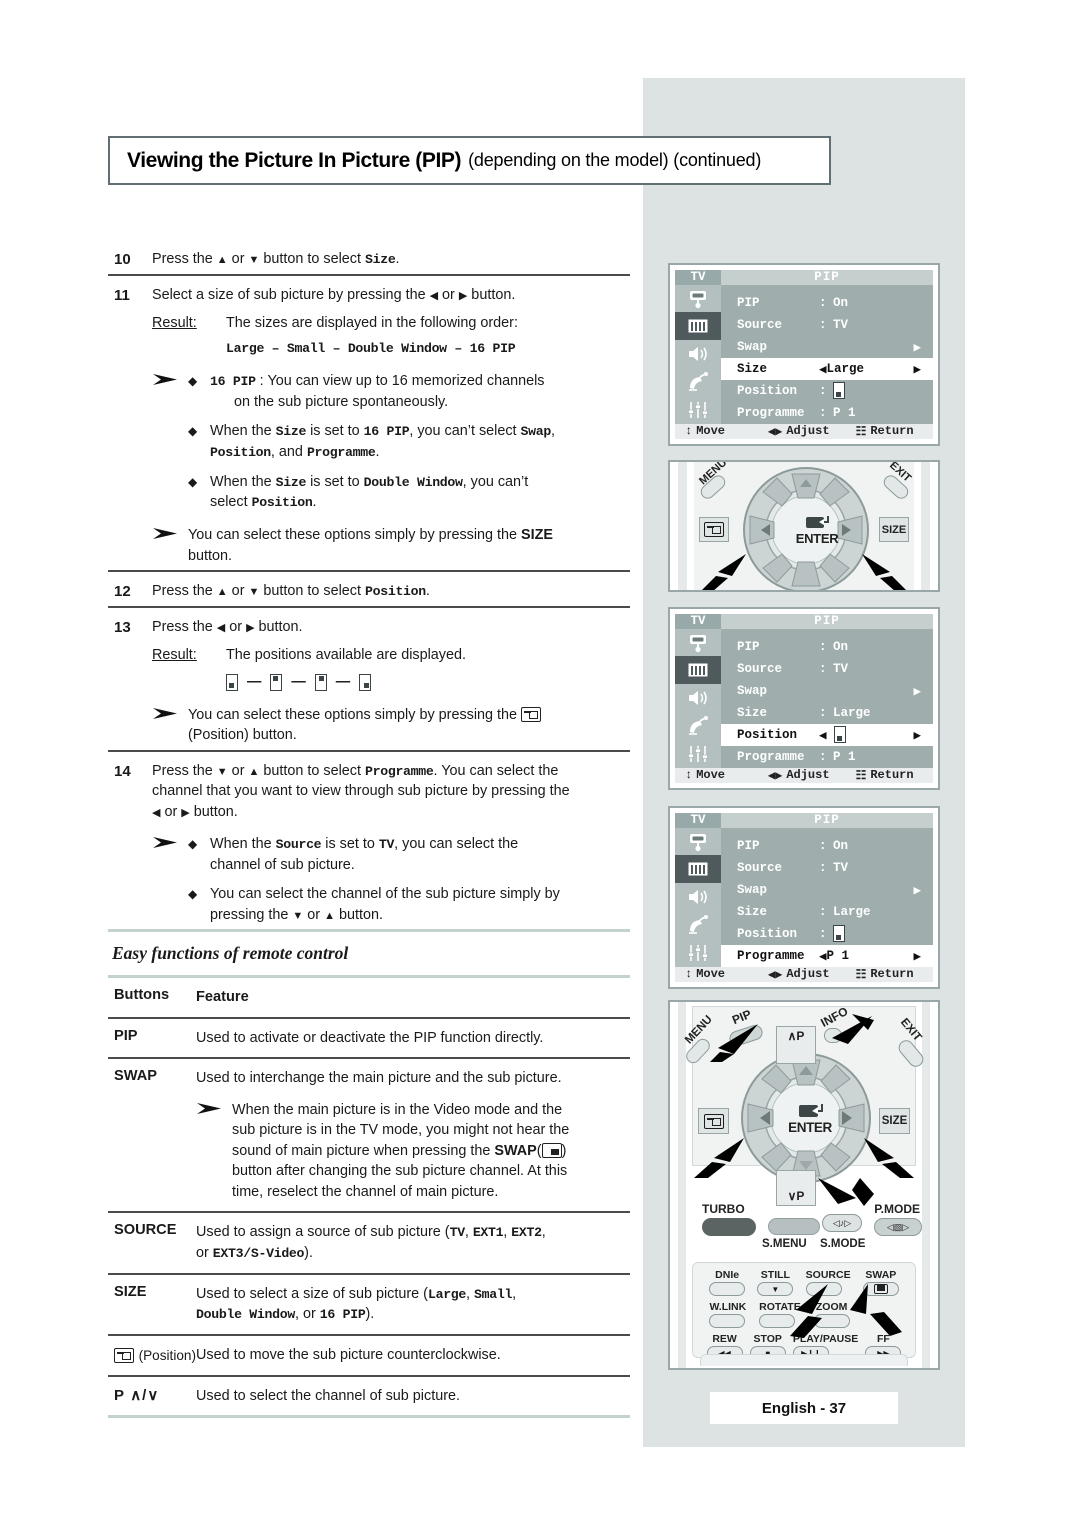 The width and height of the screenshot is (1080, 1529). Describe the element at coordinates (842, 1223) in the screenshot. I see `smode-key: ◁♪▷` at that location.